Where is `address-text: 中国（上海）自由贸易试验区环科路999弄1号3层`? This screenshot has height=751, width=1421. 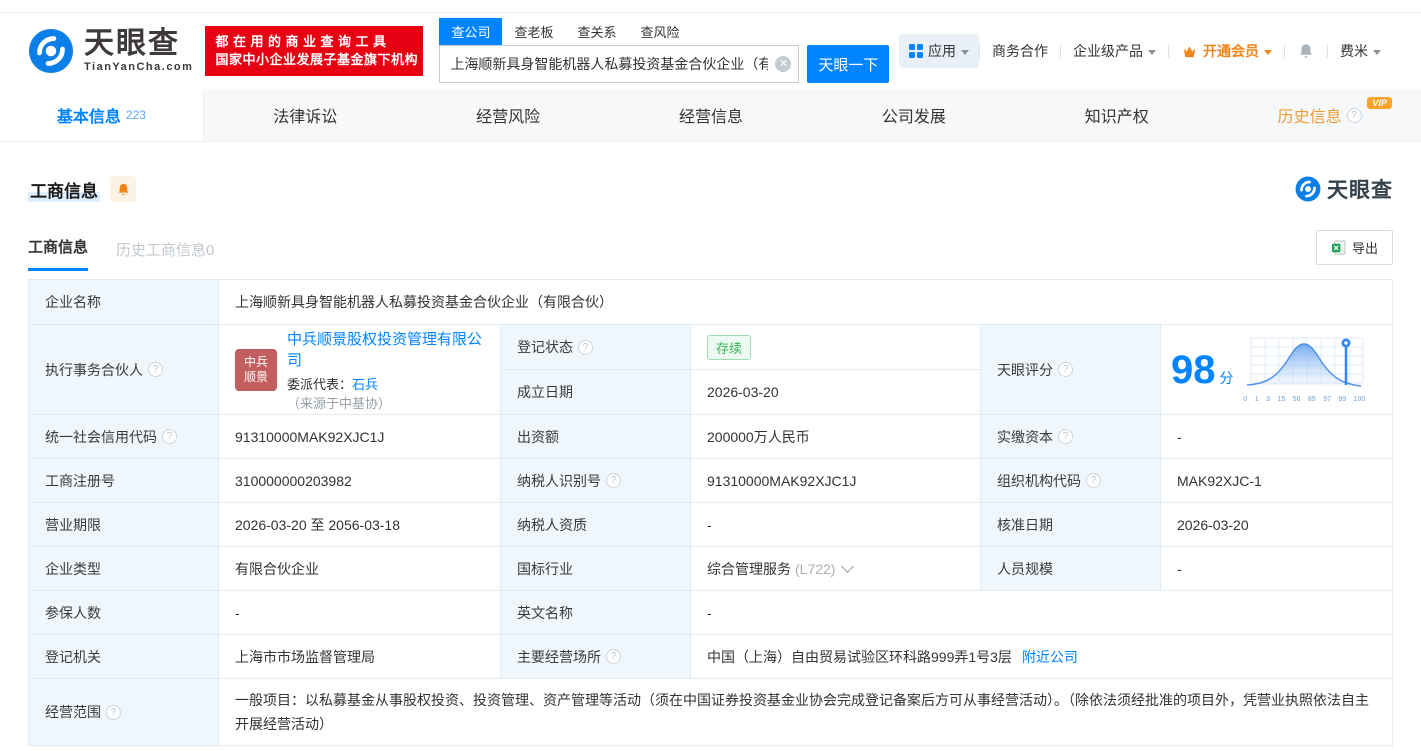 address-text: 中国（上海）自由贸易试验区环科路999弄1号3层 is located at coordinates (859, 656).